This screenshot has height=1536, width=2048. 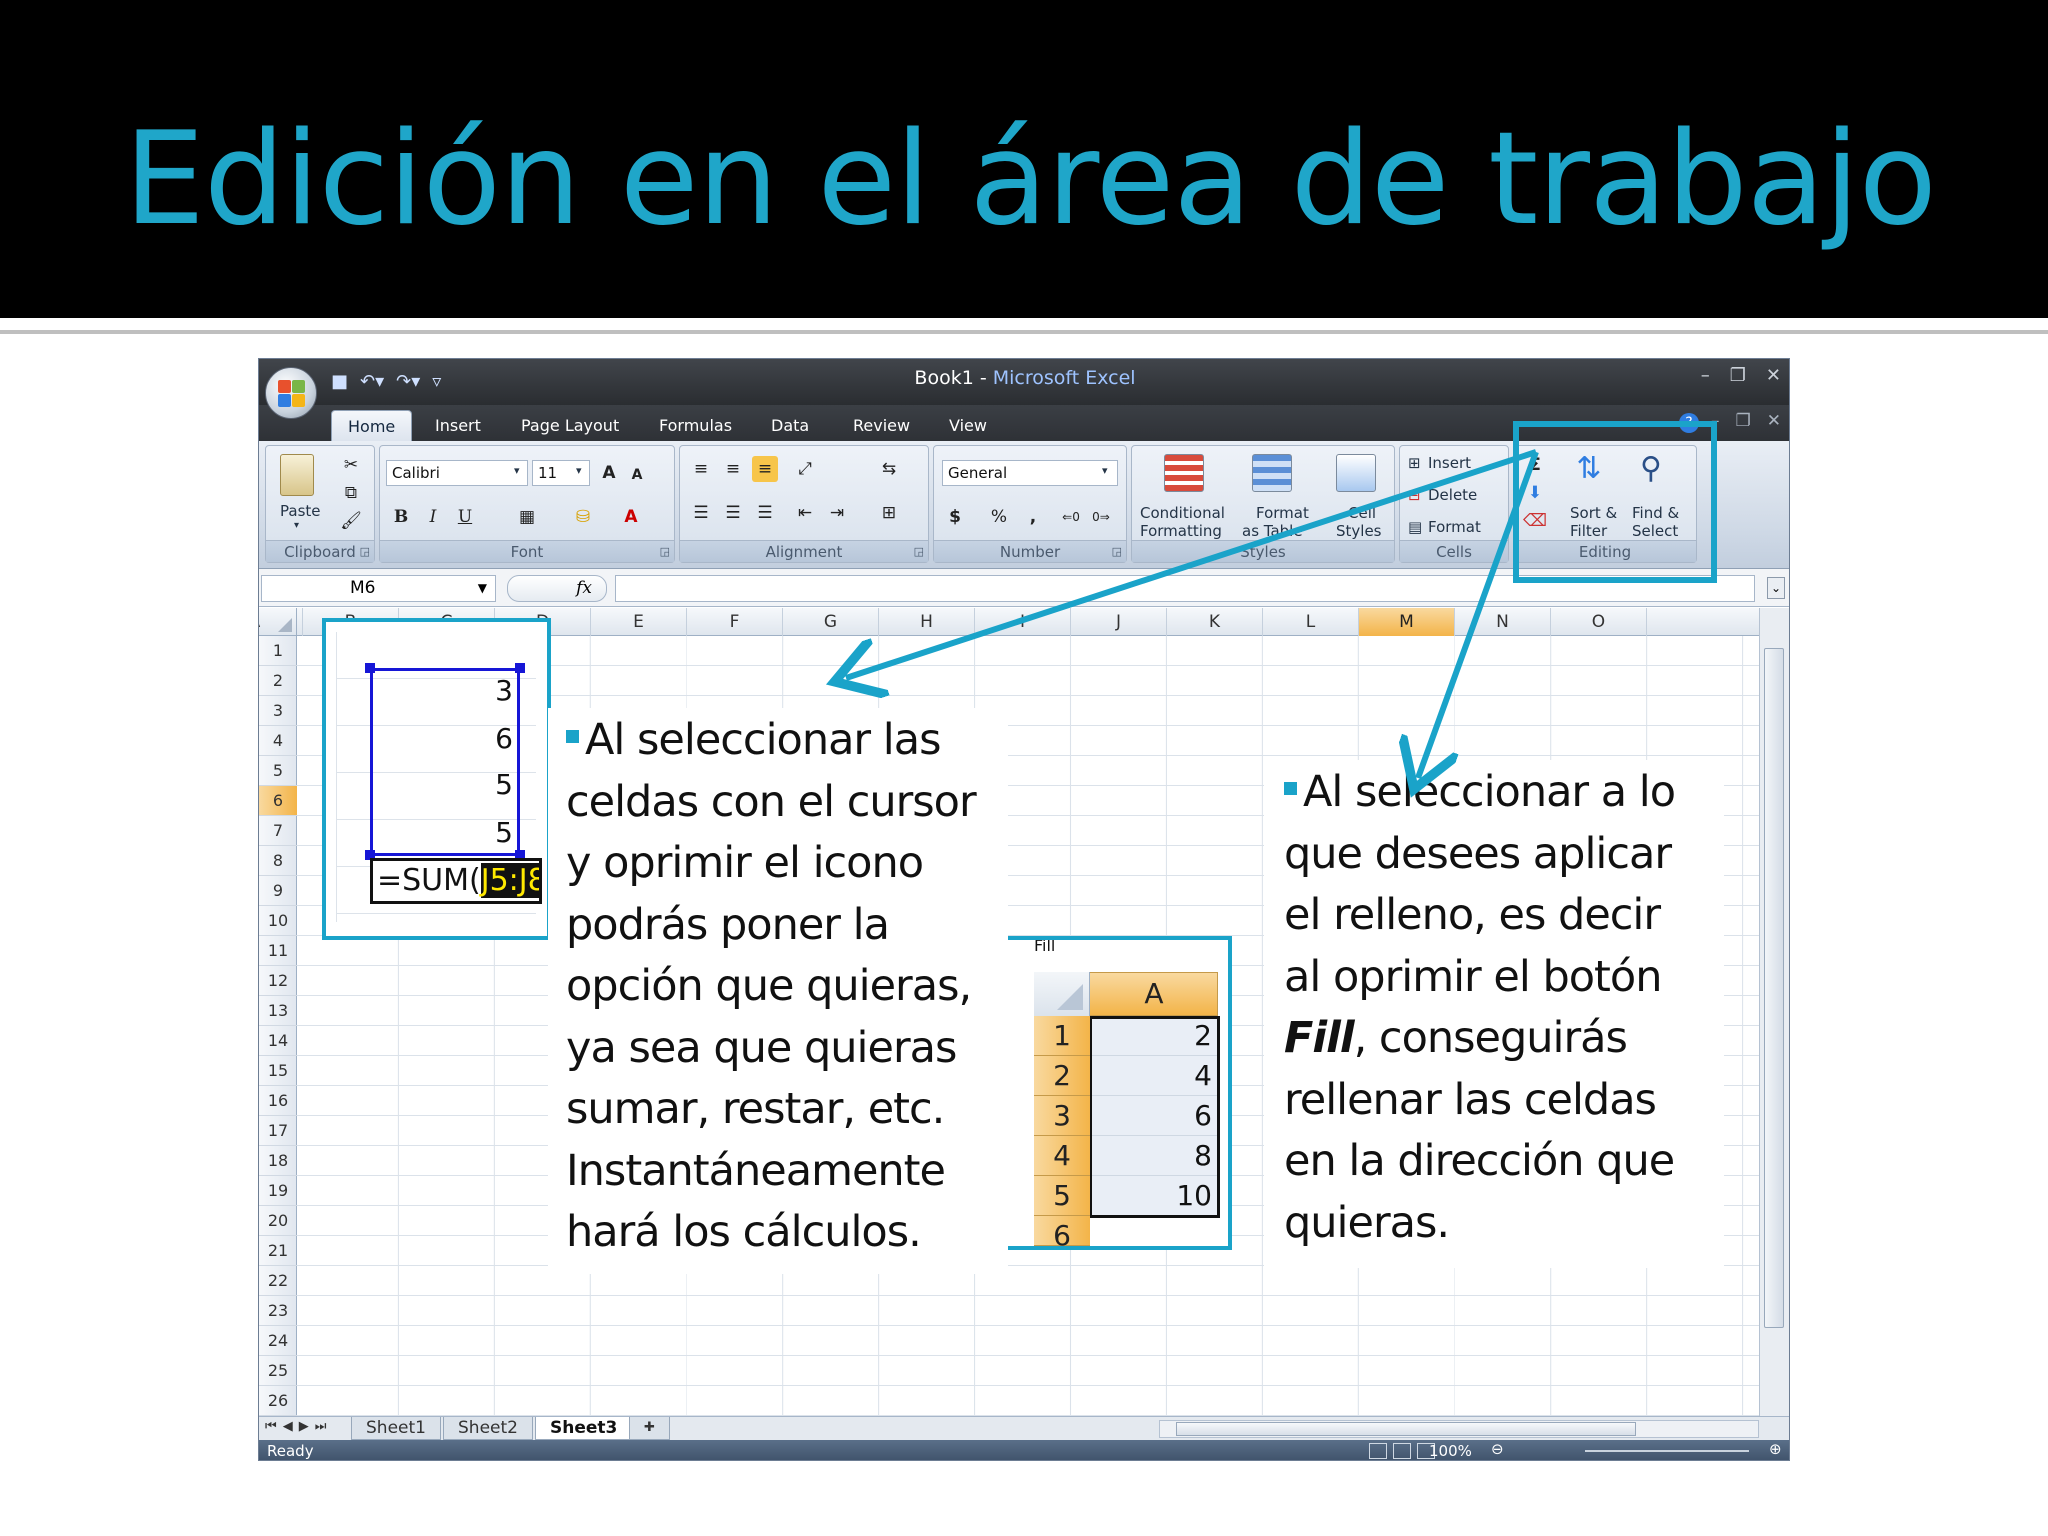 I want to click on row-header-20: 20, so click(x=278, y=1221).